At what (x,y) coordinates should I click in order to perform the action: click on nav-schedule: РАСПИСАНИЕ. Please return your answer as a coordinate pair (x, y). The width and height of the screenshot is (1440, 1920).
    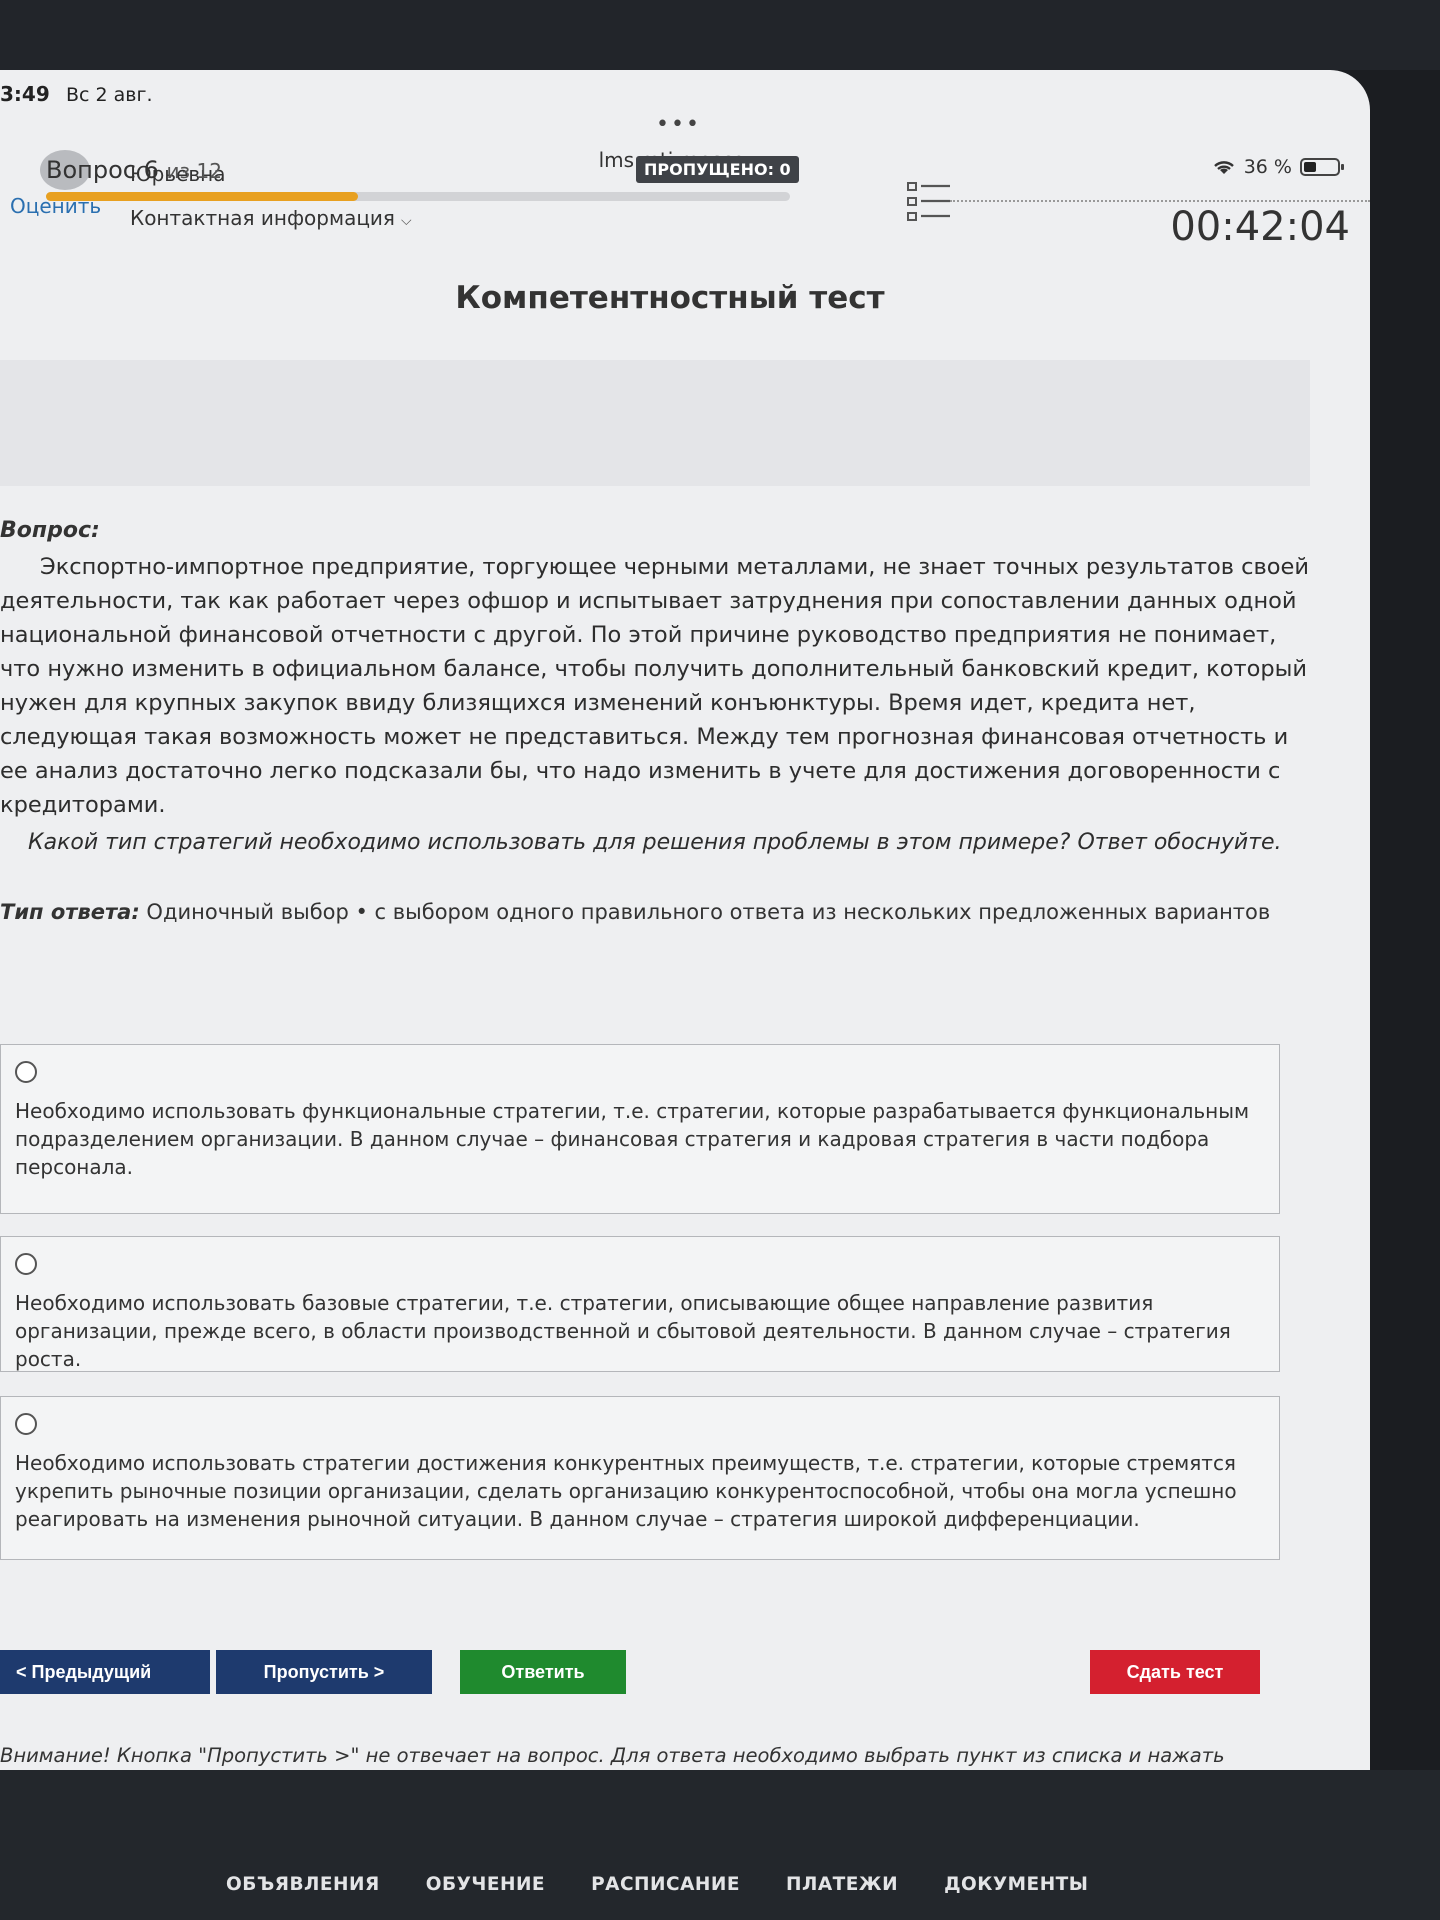
    Looking at the image, I should click on (665, 1884).